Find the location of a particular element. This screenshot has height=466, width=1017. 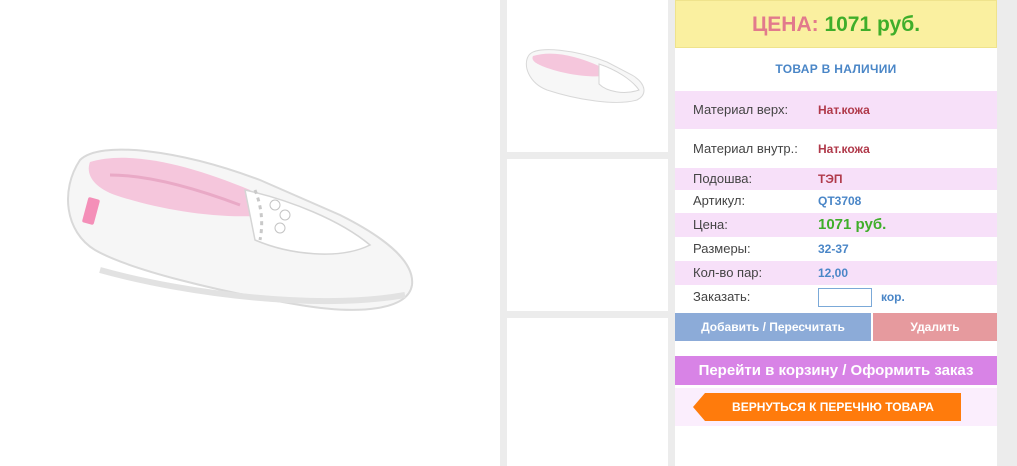

add-recalculate-button: Добавить / Пересчитать is located at coordinates (773, 327).